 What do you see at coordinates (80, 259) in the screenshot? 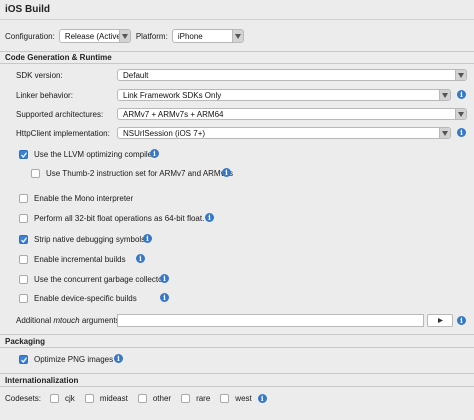
I see `incremental-builds-label: Enable incremental builds` at bounding box center [80, 259].